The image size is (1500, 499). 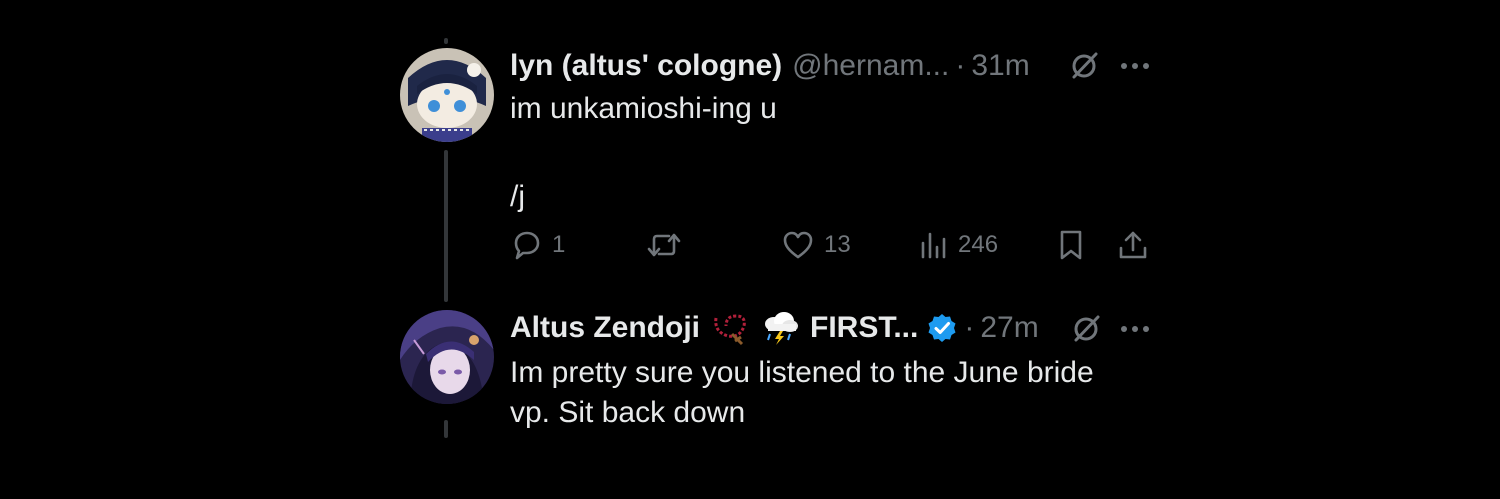 I want to click on post-text-line: vp. Sit back down, so click(x=628, y=412).